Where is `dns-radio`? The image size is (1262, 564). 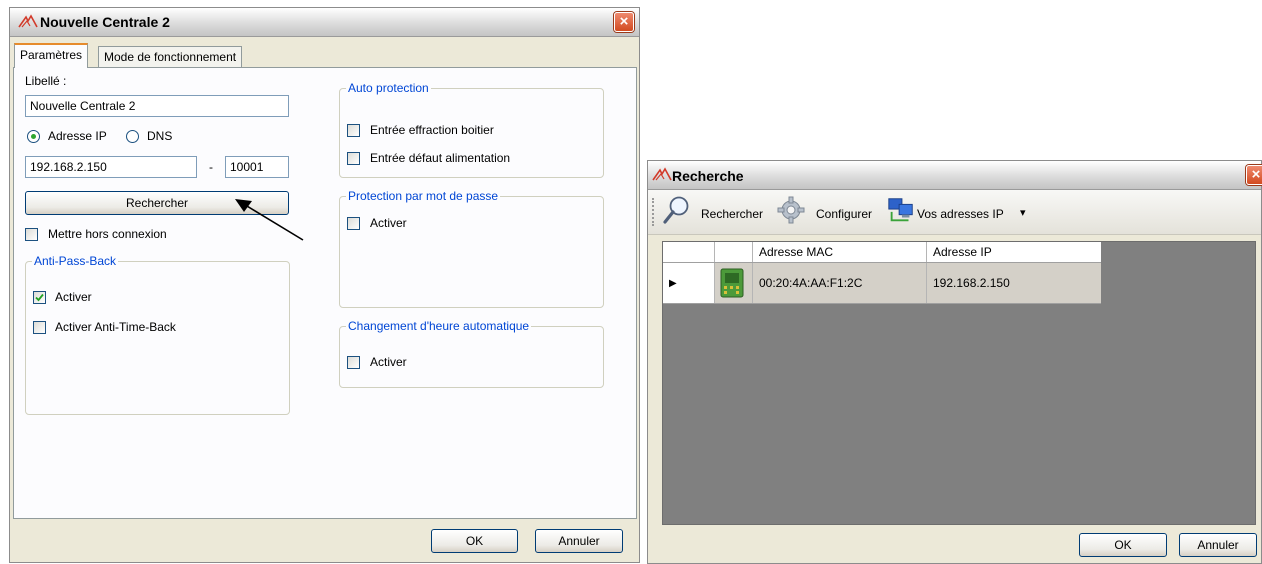
dns-radio is located at coordinates (132, 136).